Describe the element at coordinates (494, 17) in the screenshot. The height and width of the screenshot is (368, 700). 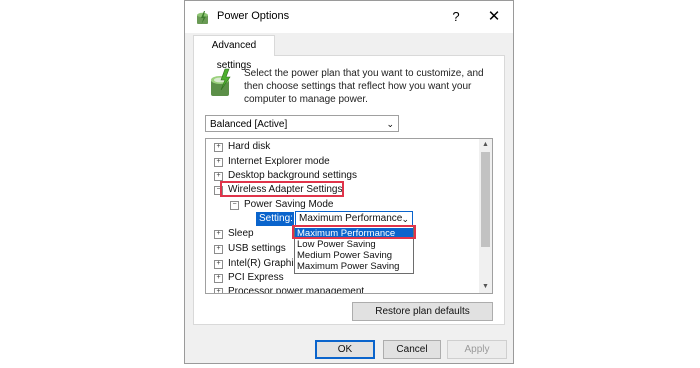
I see `close-button: ✕` at that location.